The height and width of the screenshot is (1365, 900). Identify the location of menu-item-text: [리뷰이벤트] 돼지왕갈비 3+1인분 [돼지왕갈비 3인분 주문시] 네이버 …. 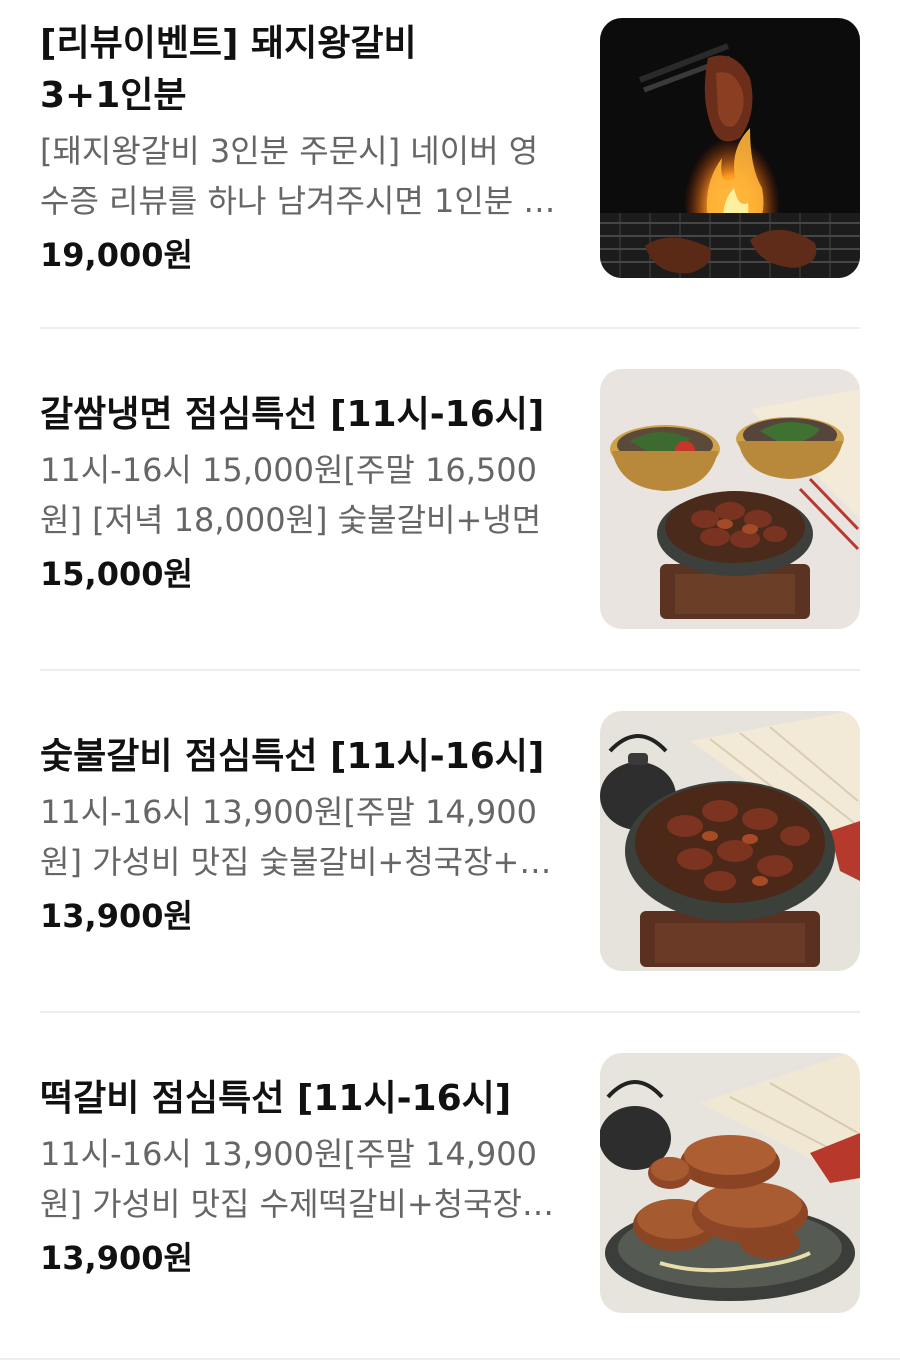
(300, 148).